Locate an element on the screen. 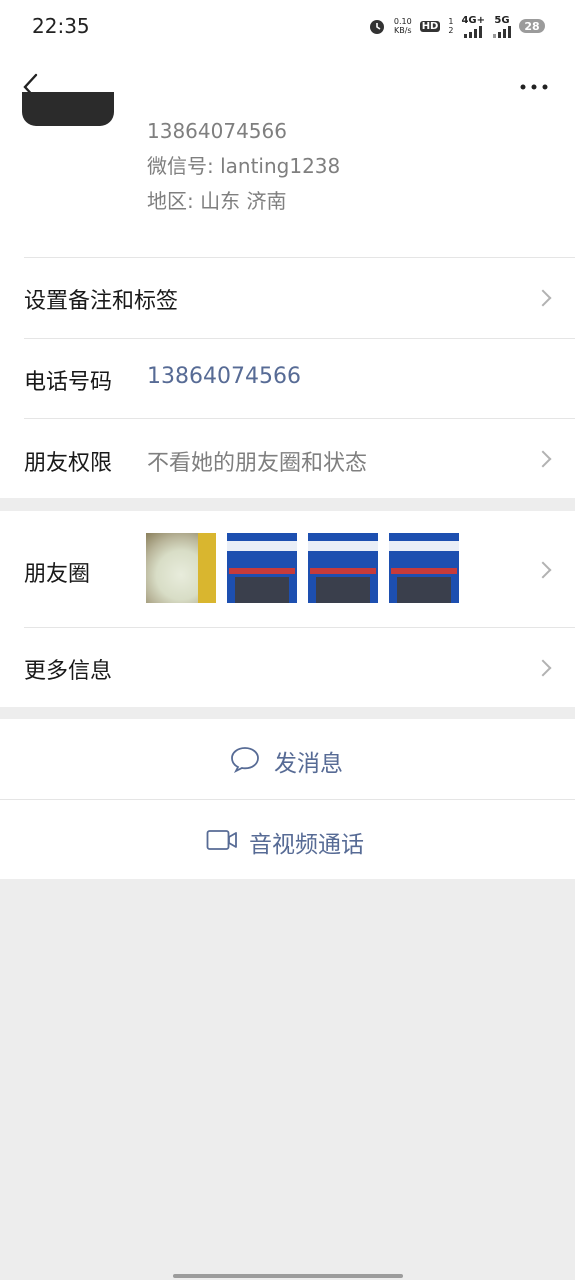  avatar is located at coordinates (68, 109).